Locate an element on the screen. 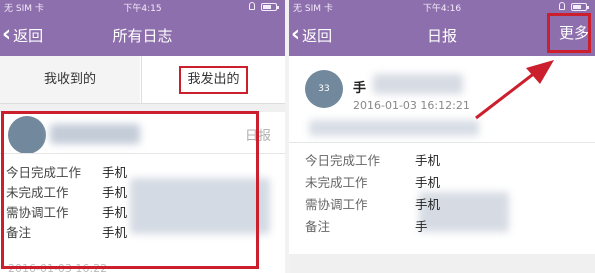 This screenshot has height=273, width=595. status-bar: 无 SIM 卡 下午4:15 is located at coordinates (142, 7).